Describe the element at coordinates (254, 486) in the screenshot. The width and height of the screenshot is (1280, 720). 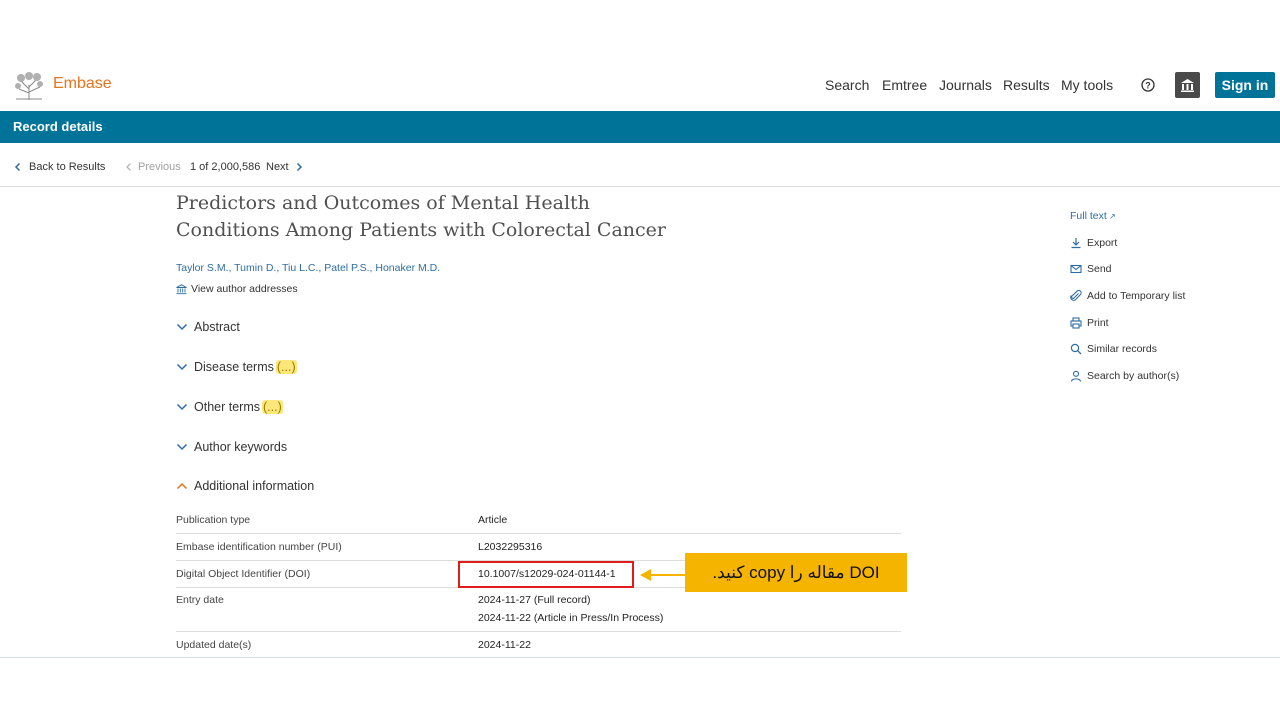
I see `section-label: Additional information` at that location.